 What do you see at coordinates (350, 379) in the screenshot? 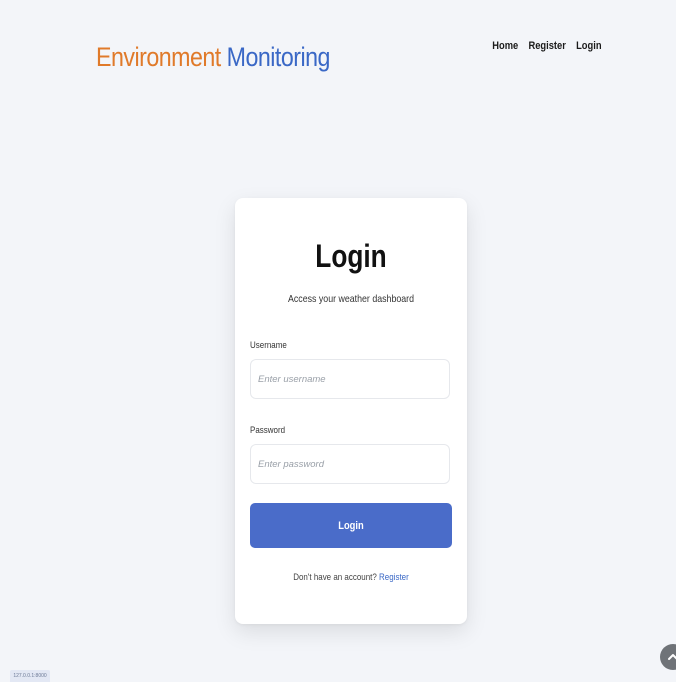
I see `username-input` at bounding box center [350, 379].